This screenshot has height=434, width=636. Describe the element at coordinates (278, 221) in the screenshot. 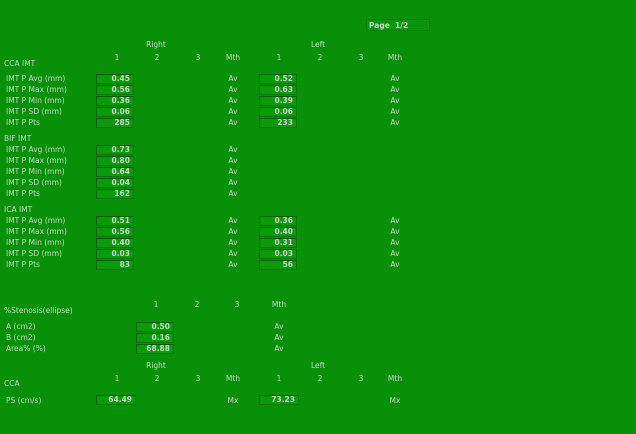

I see `ica-imt-avg-left-field: 0.36` at that location.